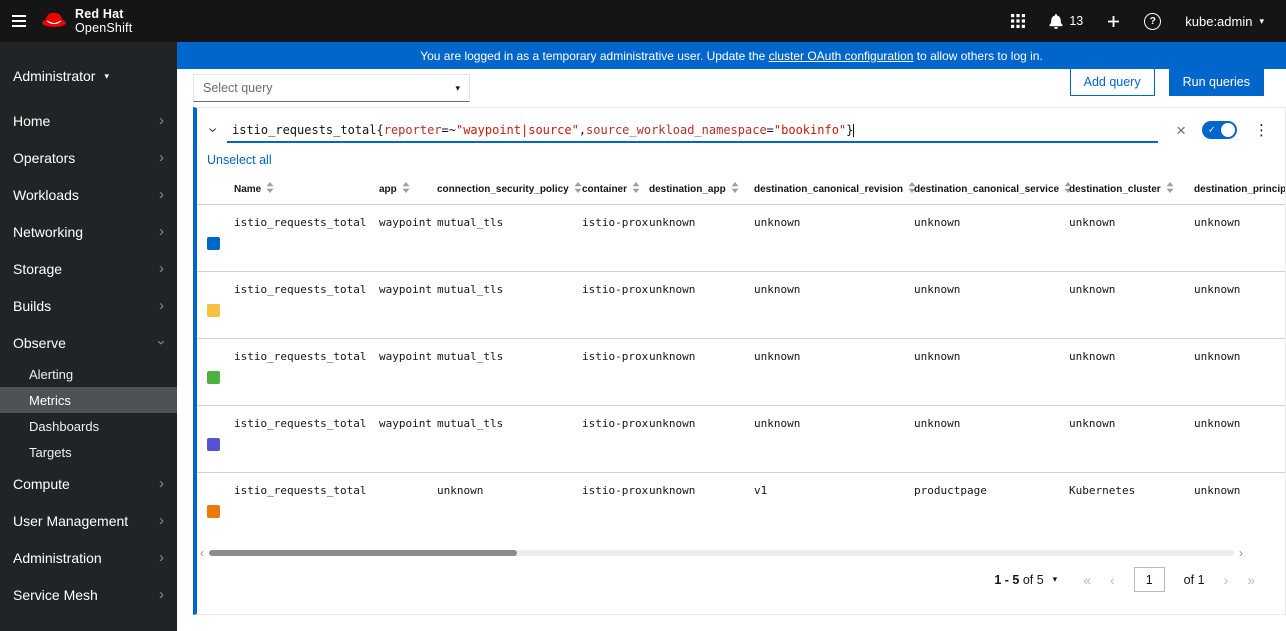 This screenshot has height=631, width=1286. What do you see at coordinates (88, 400) in the screenshot?
I see `sidebar-item-metrics: Metrics` at bounding box center [88, 400].